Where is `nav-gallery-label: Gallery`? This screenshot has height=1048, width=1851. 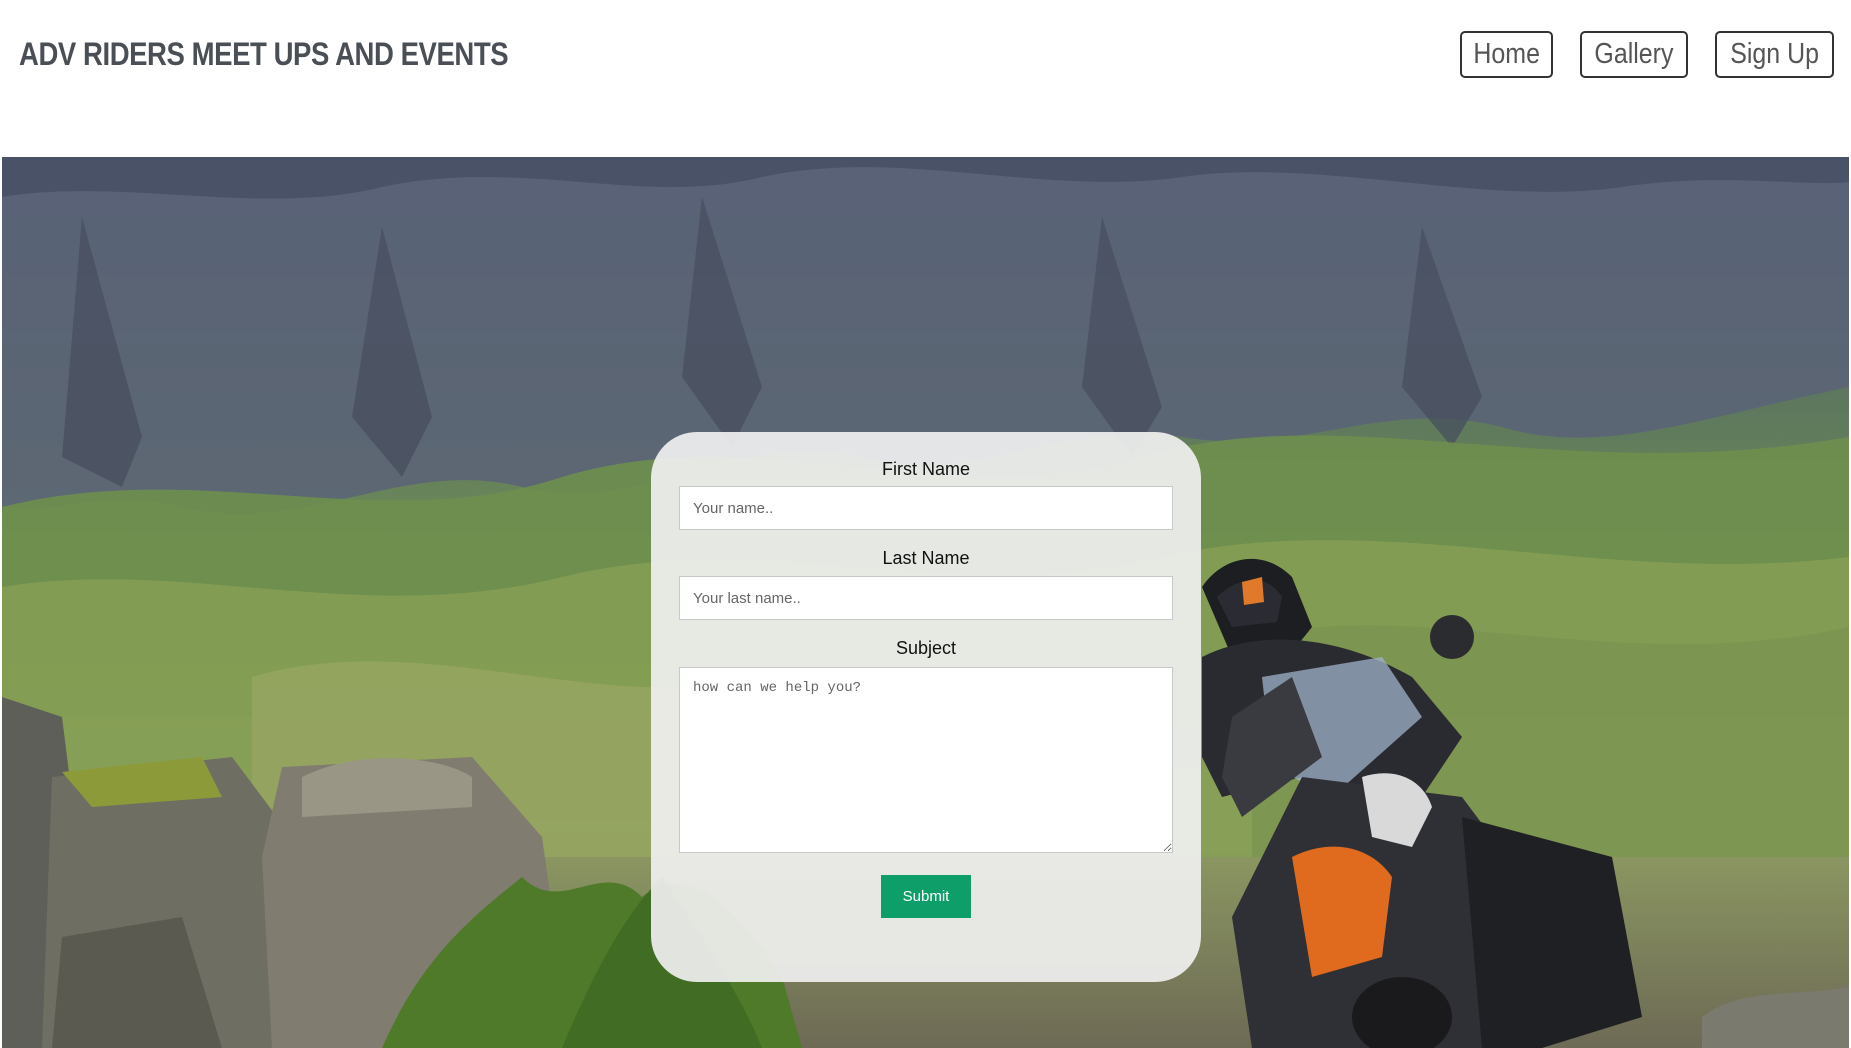
nav-gallery-label: Gallery is located at coordinates (1634, 54).